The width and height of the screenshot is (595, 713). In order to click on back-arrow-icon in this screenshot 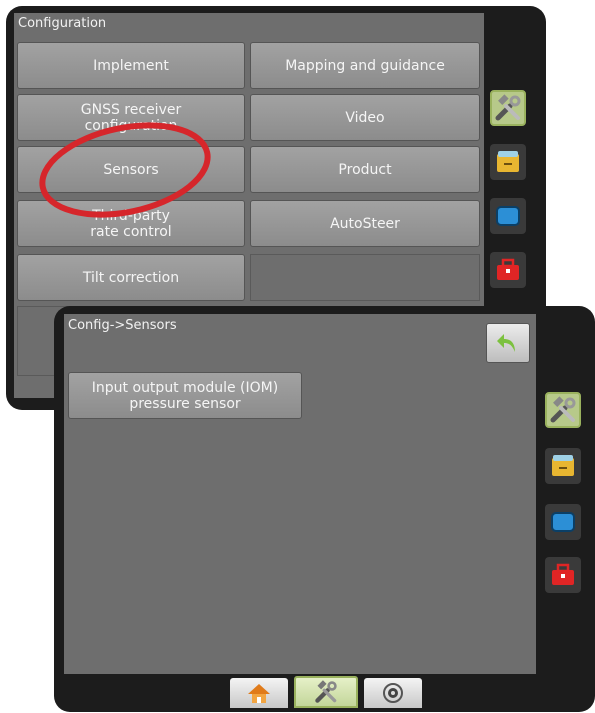, I will do `click(506, 343)`.